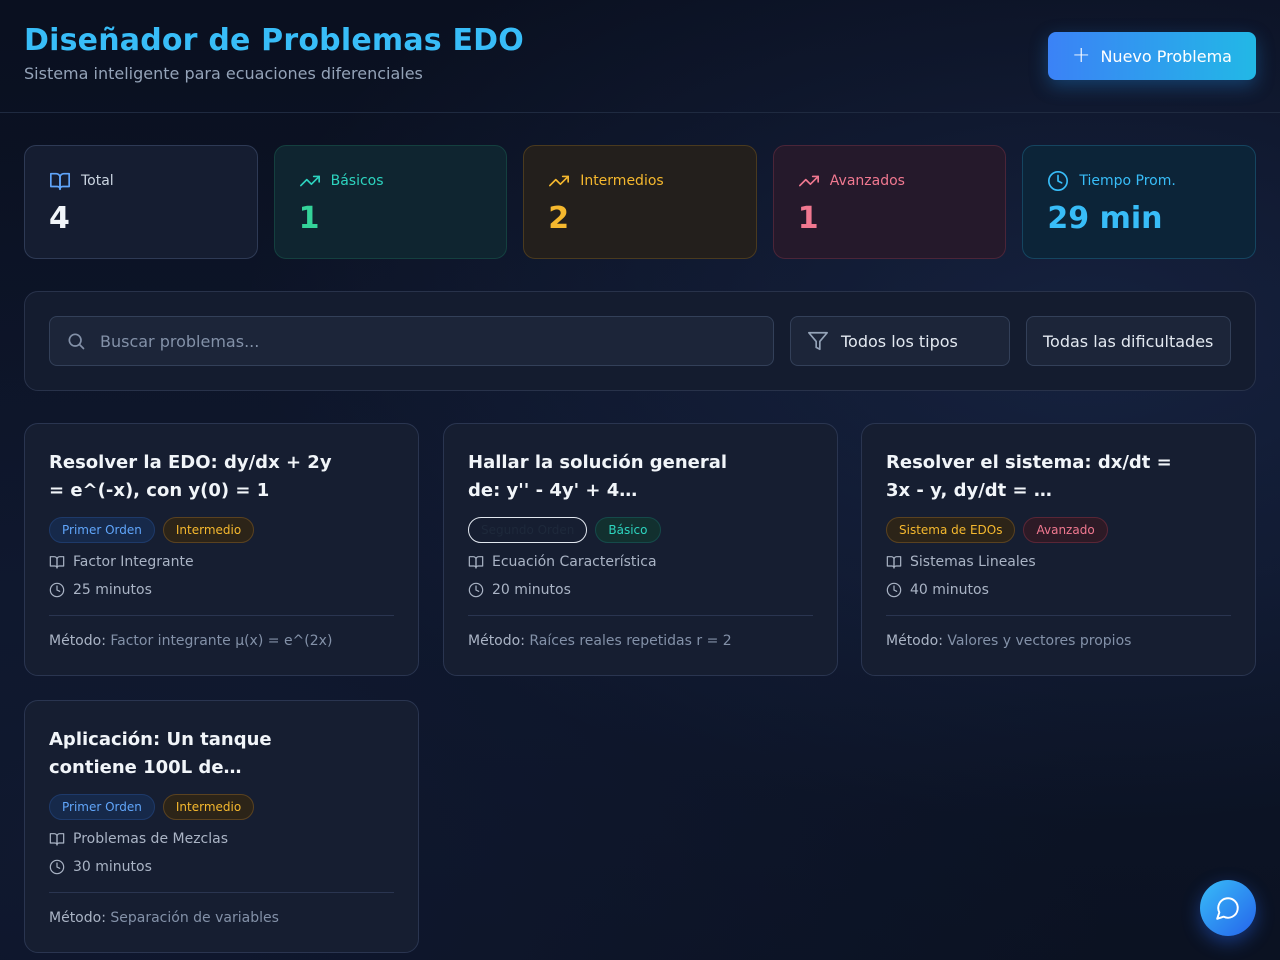  What do you see at coordinates (1127, 181) in the screenshot?
I see `stat-label: Tiempo Prom.` at bounding box center [1127, 181].